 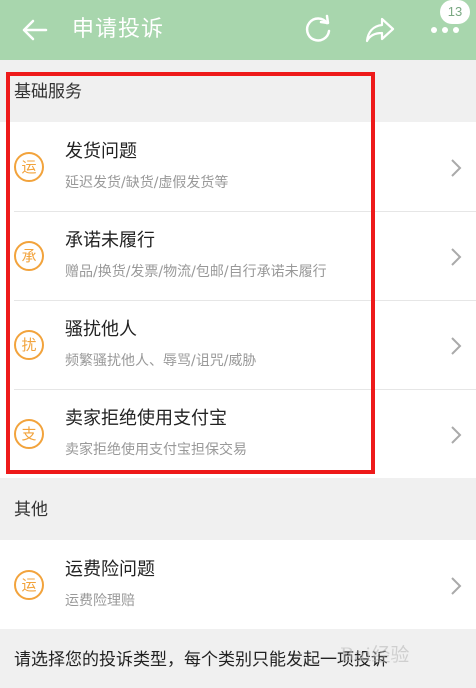 I want to click on item-subtitle: 运费险理赔, so click(x=100, y=601).